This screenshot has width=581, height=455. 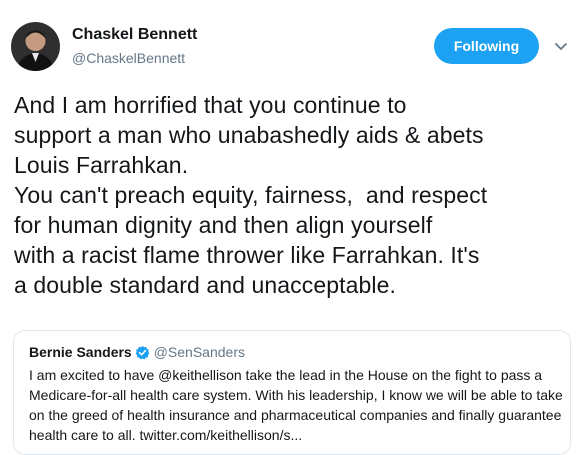 I want to click on quoted-author-handle: @SenSanders, so click(x=199, y=352).